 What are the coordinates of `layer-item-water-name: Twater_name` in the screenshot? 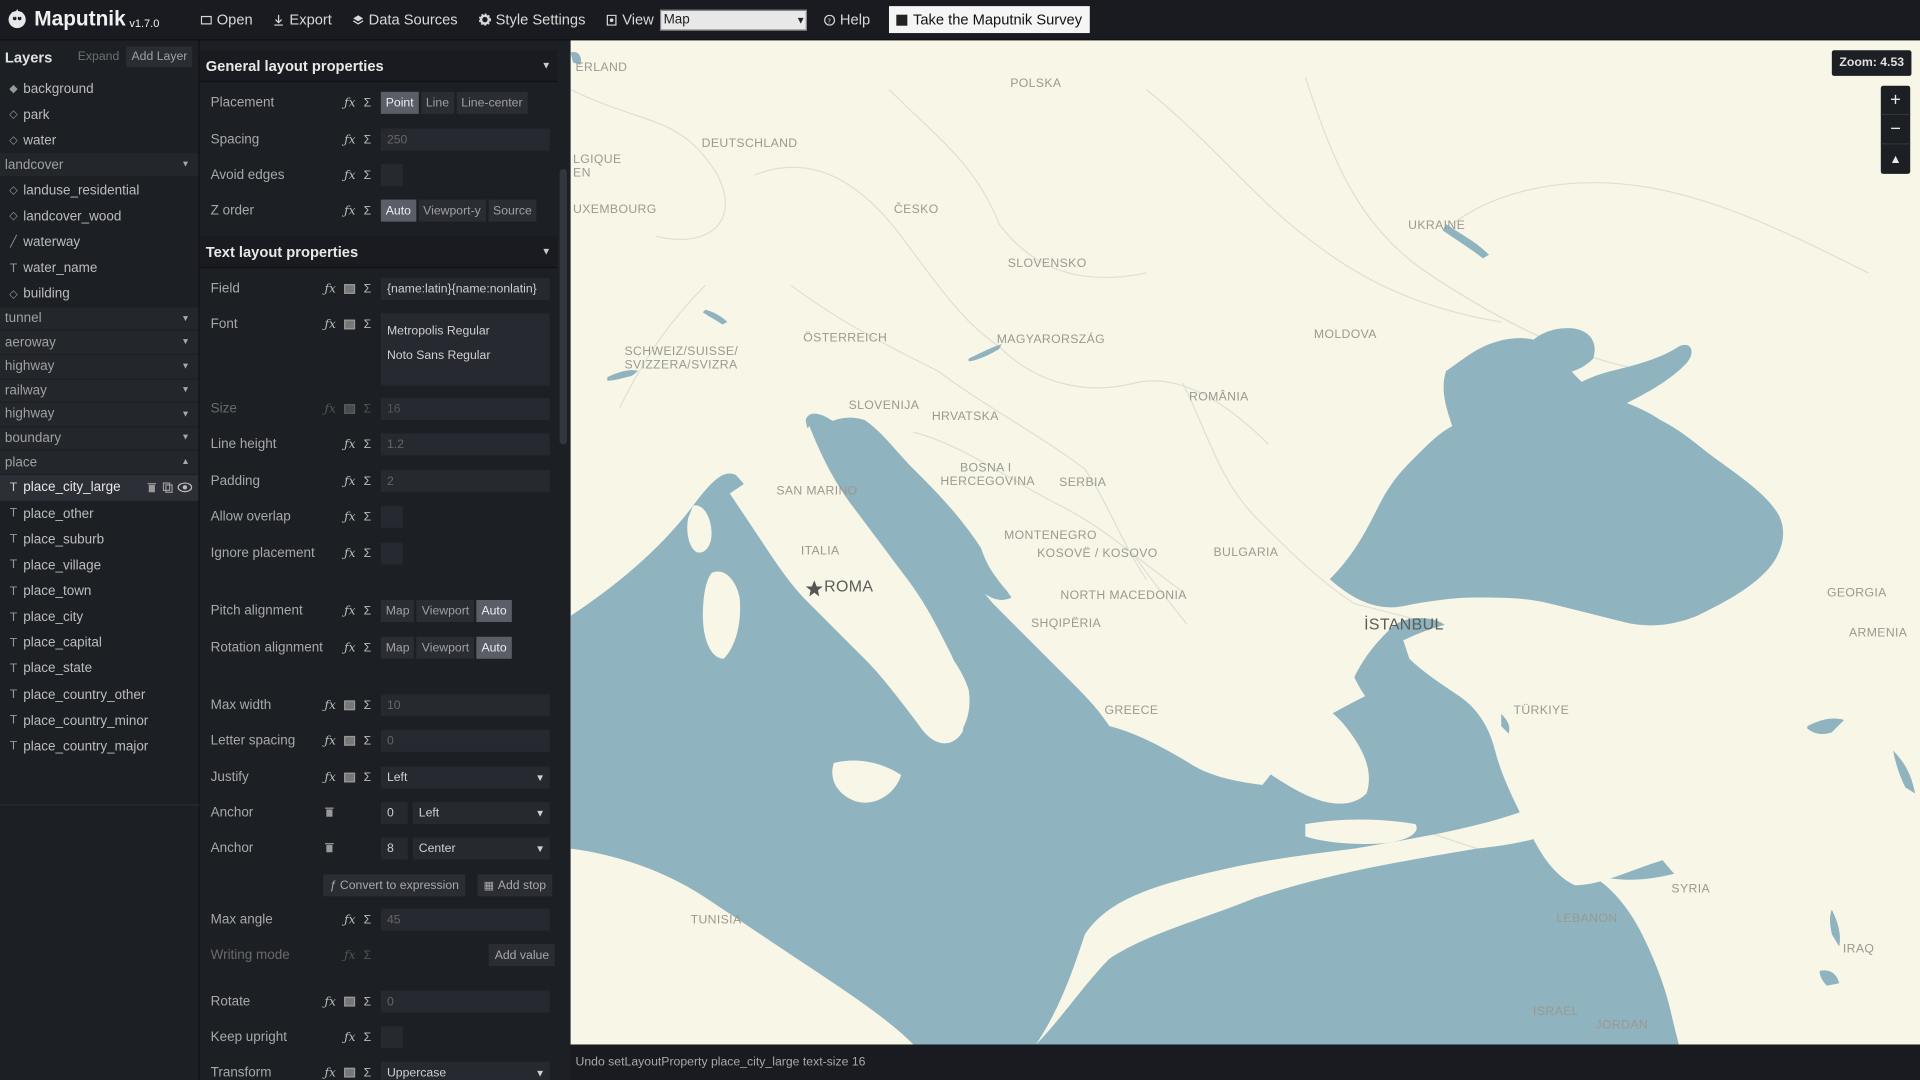 It's located at (99, 268).